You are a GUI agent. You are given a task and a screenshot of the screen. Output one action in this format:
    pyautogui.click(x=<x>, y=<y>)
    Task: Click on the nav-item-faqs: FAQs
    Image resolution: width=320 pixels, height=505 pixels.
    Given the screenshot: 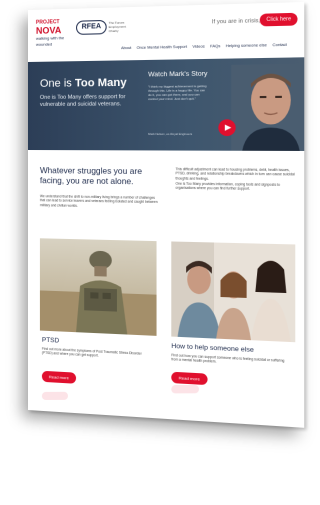 What is the action you would take?
    pyautogui.click(x=215, y=46)
    